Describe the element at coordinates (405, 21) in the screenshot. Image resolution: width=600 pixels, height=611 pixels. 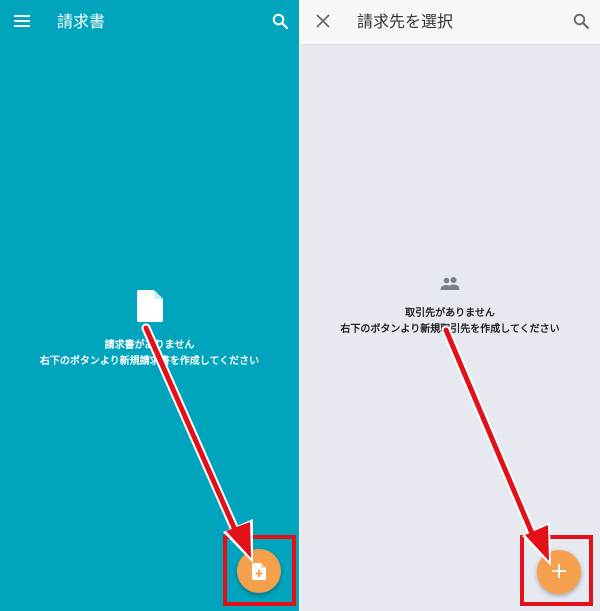
I see `client-screen-title: 請求先を選択` at that location.